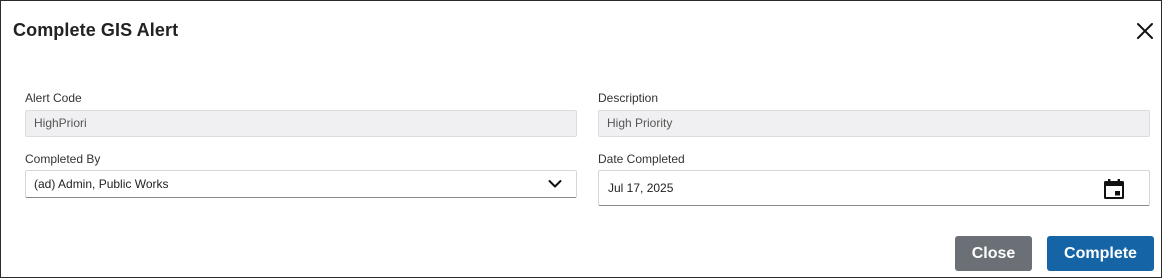 This screenshot has height=278, width=1162. Describe the element at coordinates (1145, 31) in the screenshot. I see `close-icon` at that location.